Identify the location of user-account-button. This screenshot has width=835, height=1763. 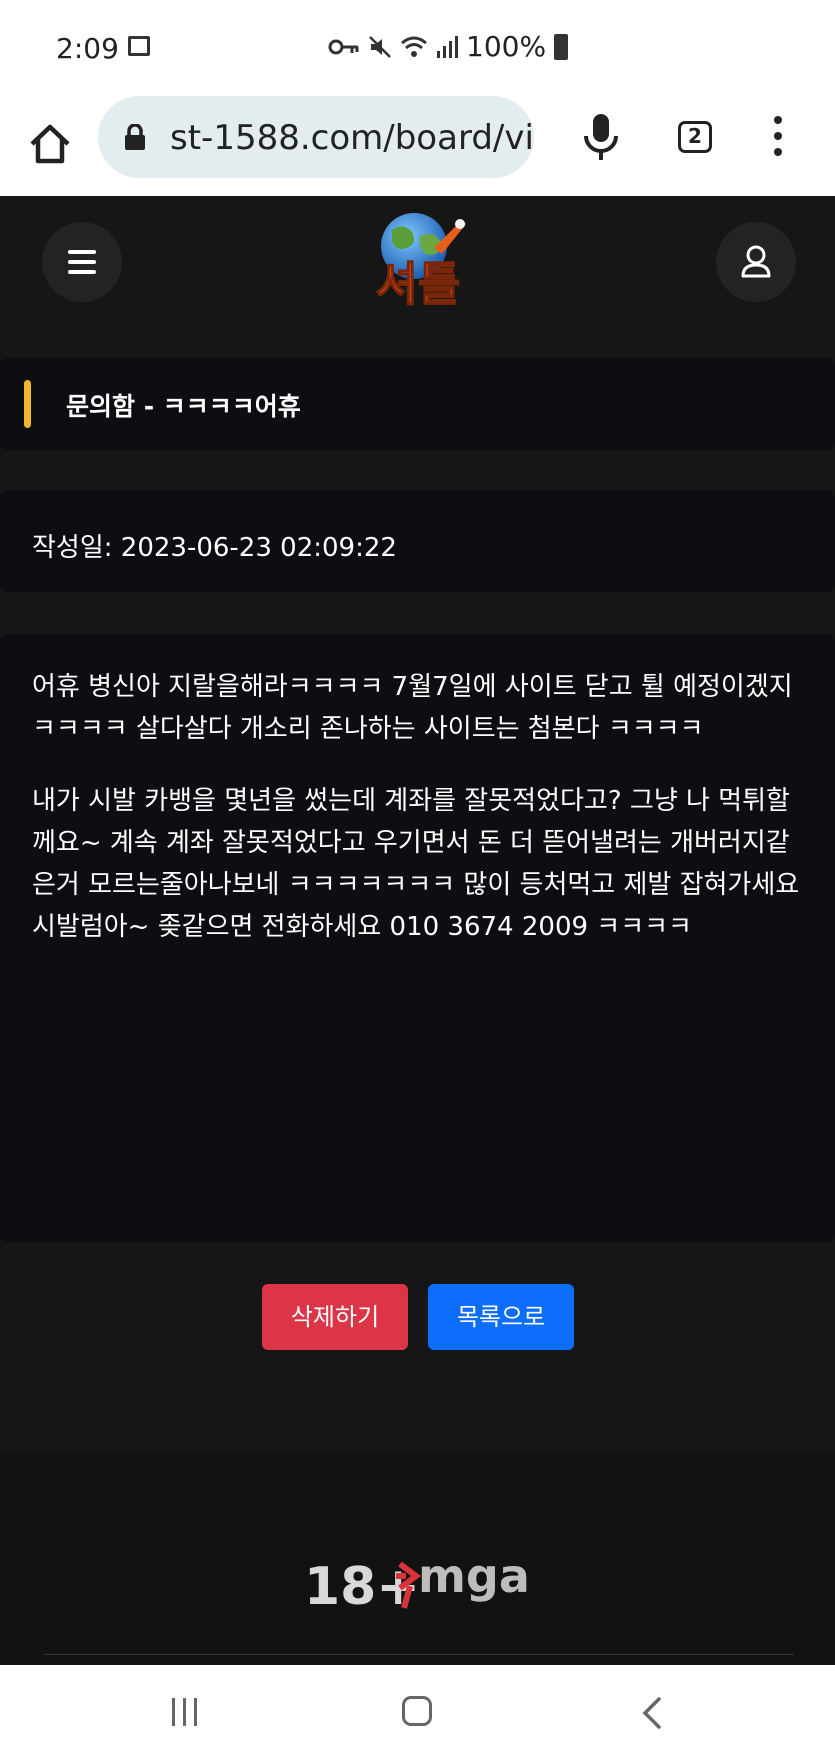
(756, 262).